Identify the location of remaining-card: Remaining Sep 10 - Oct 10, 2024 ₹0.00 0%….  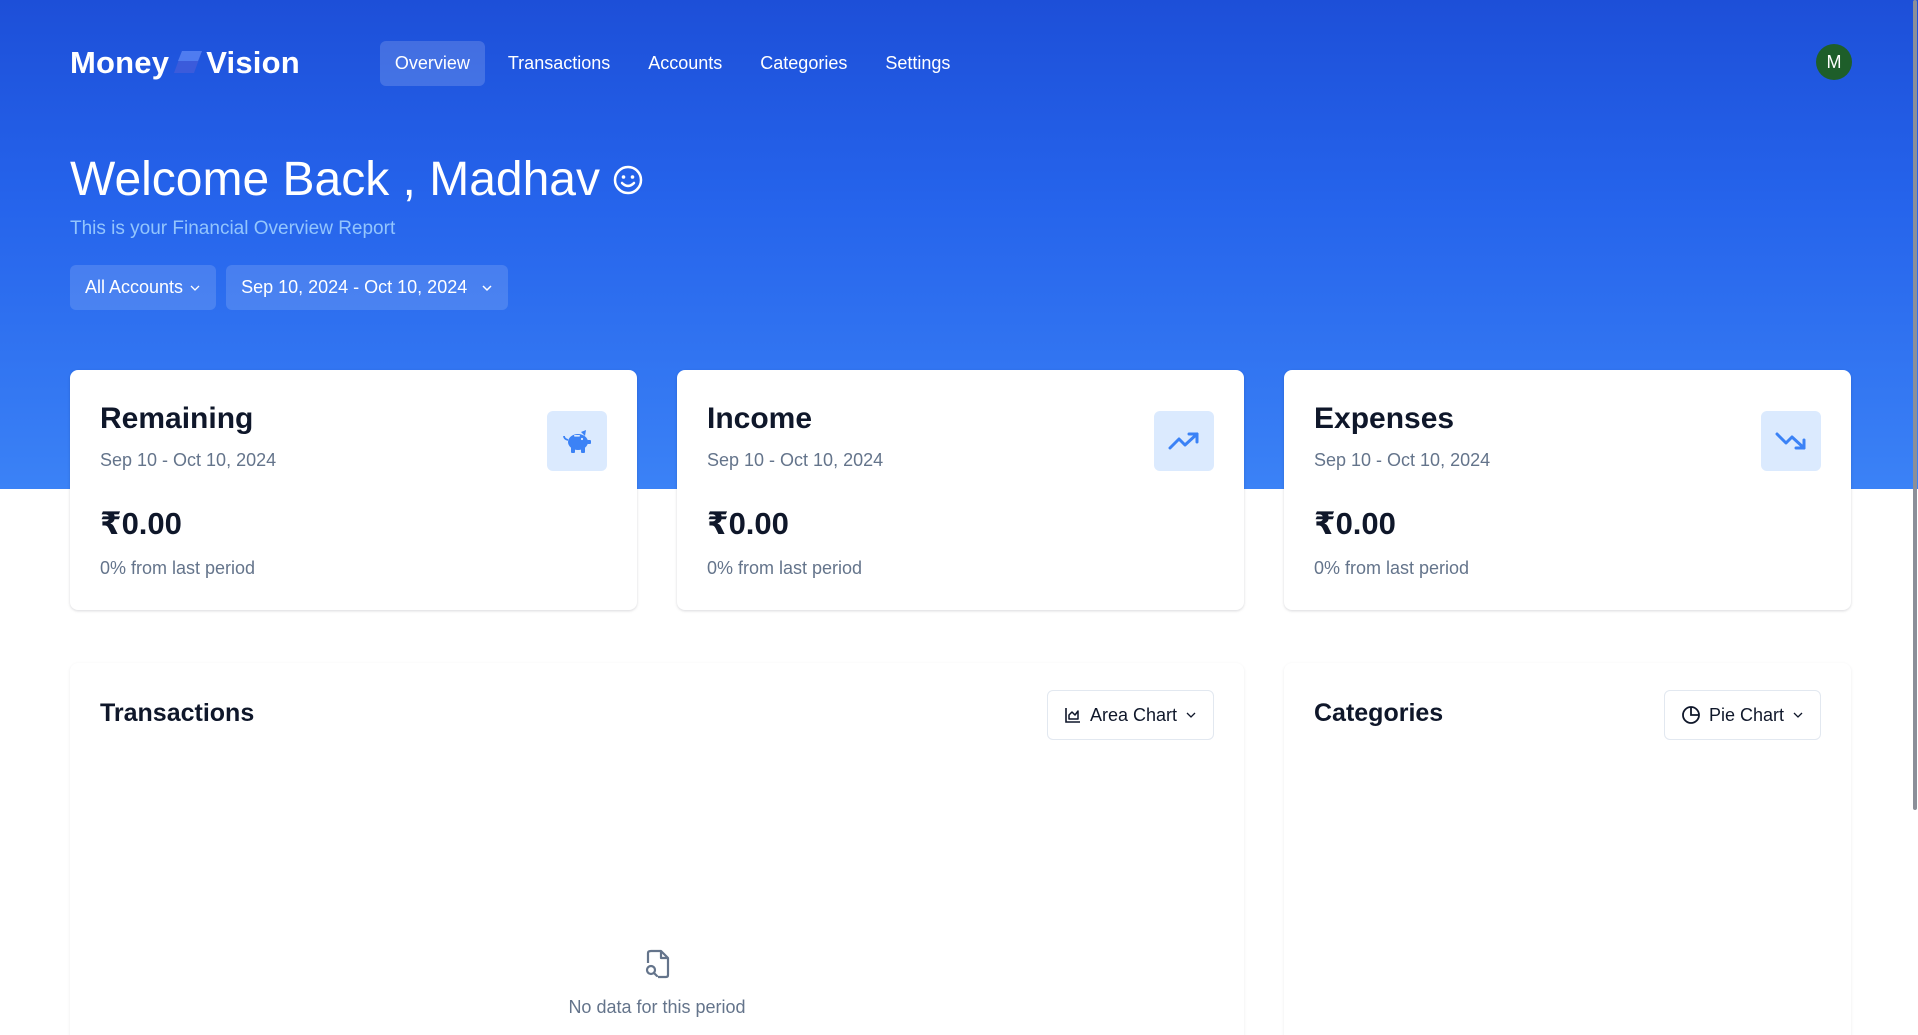
(353, 490).